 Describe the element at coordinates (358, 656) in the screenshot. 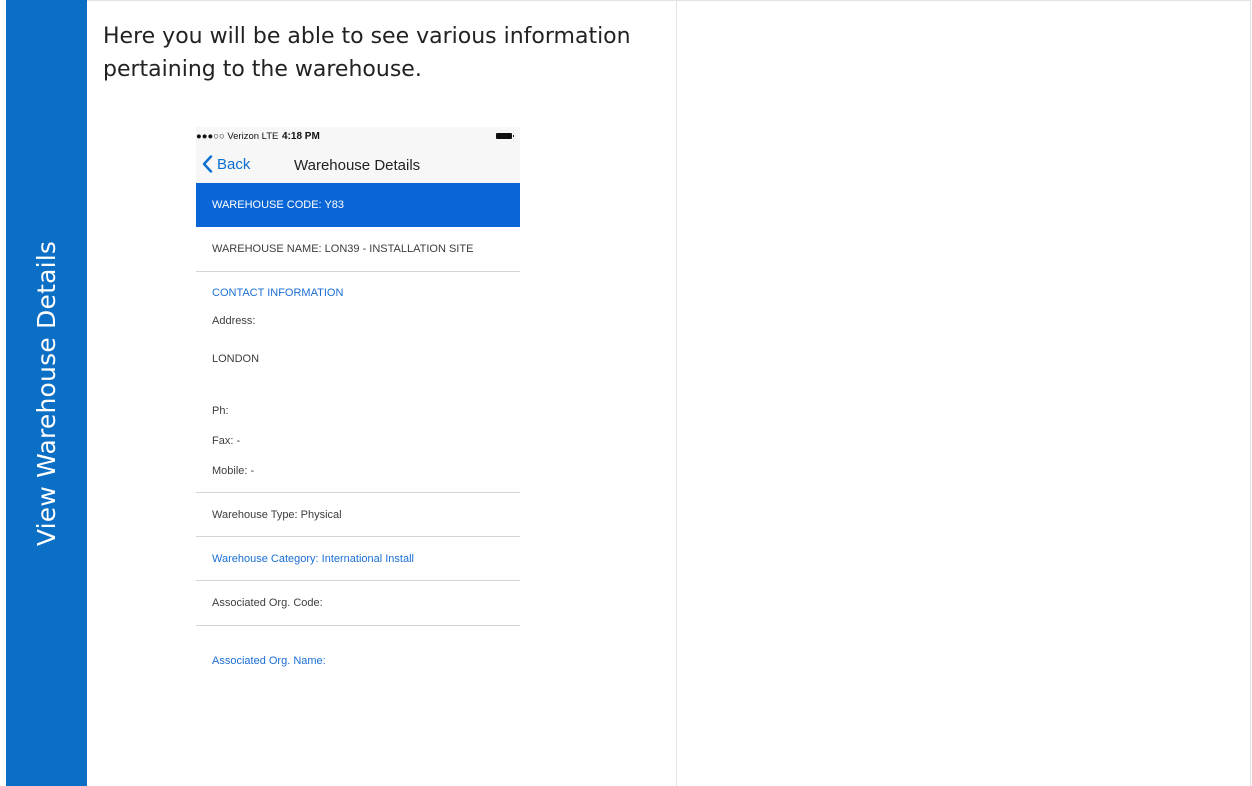

I see `associated-org-name-row: Associated Org. Name:` at that location.